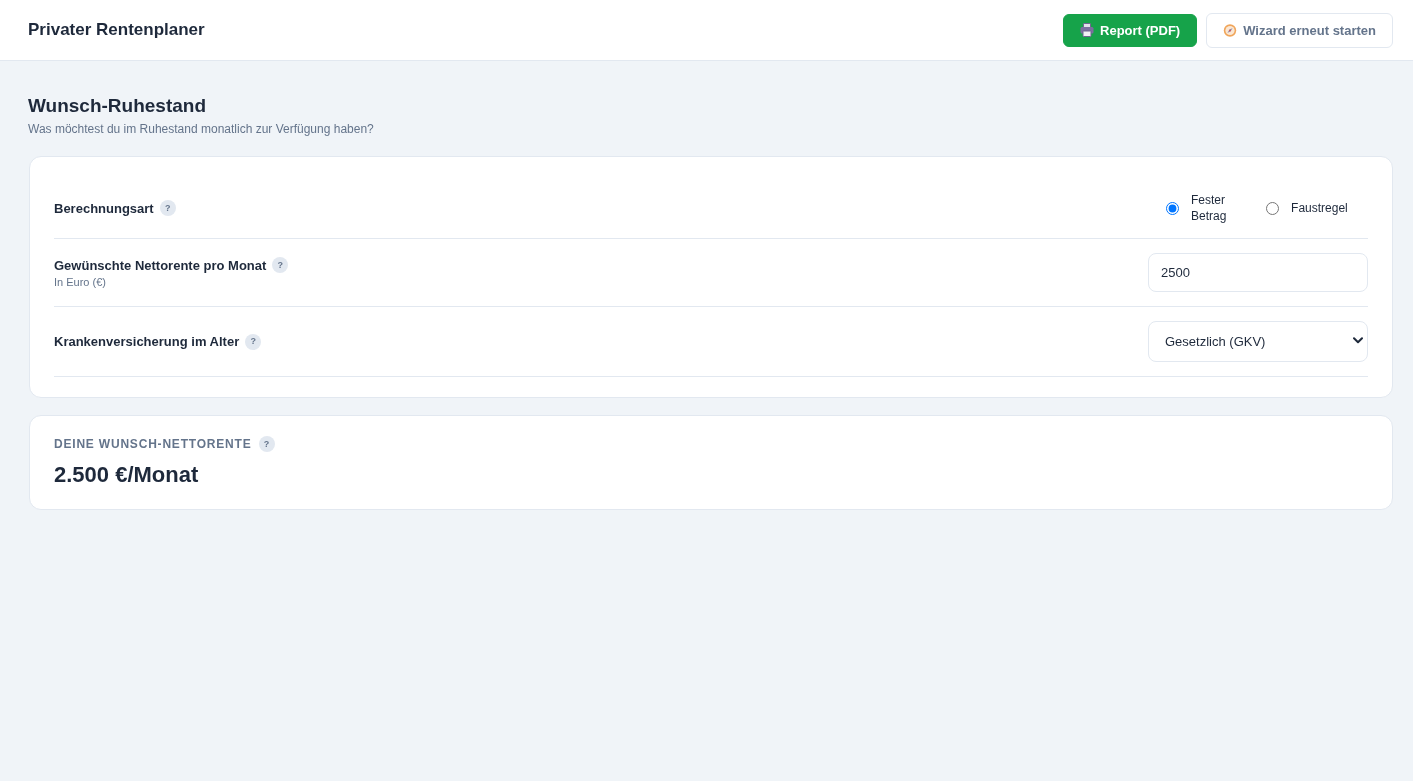  Describe the element at coordinates (1258, 272) in the screenshot. I see `amount-input-field: 2500` at that location.